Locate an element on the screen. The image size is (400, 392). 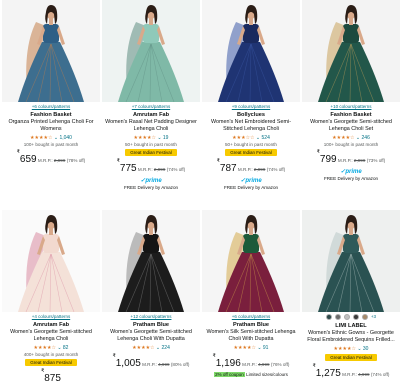
rating: ★★★★☆ ⌄ 91 is located at coordinates (251, 348).